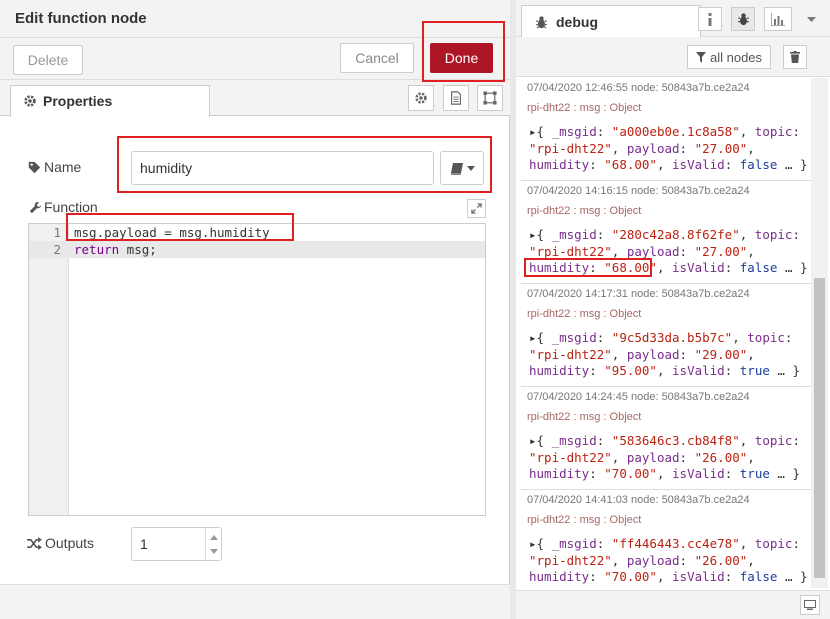 The height and width of the screenshot is (619, 830). I want to click on tag-icon, so click(34, 167).